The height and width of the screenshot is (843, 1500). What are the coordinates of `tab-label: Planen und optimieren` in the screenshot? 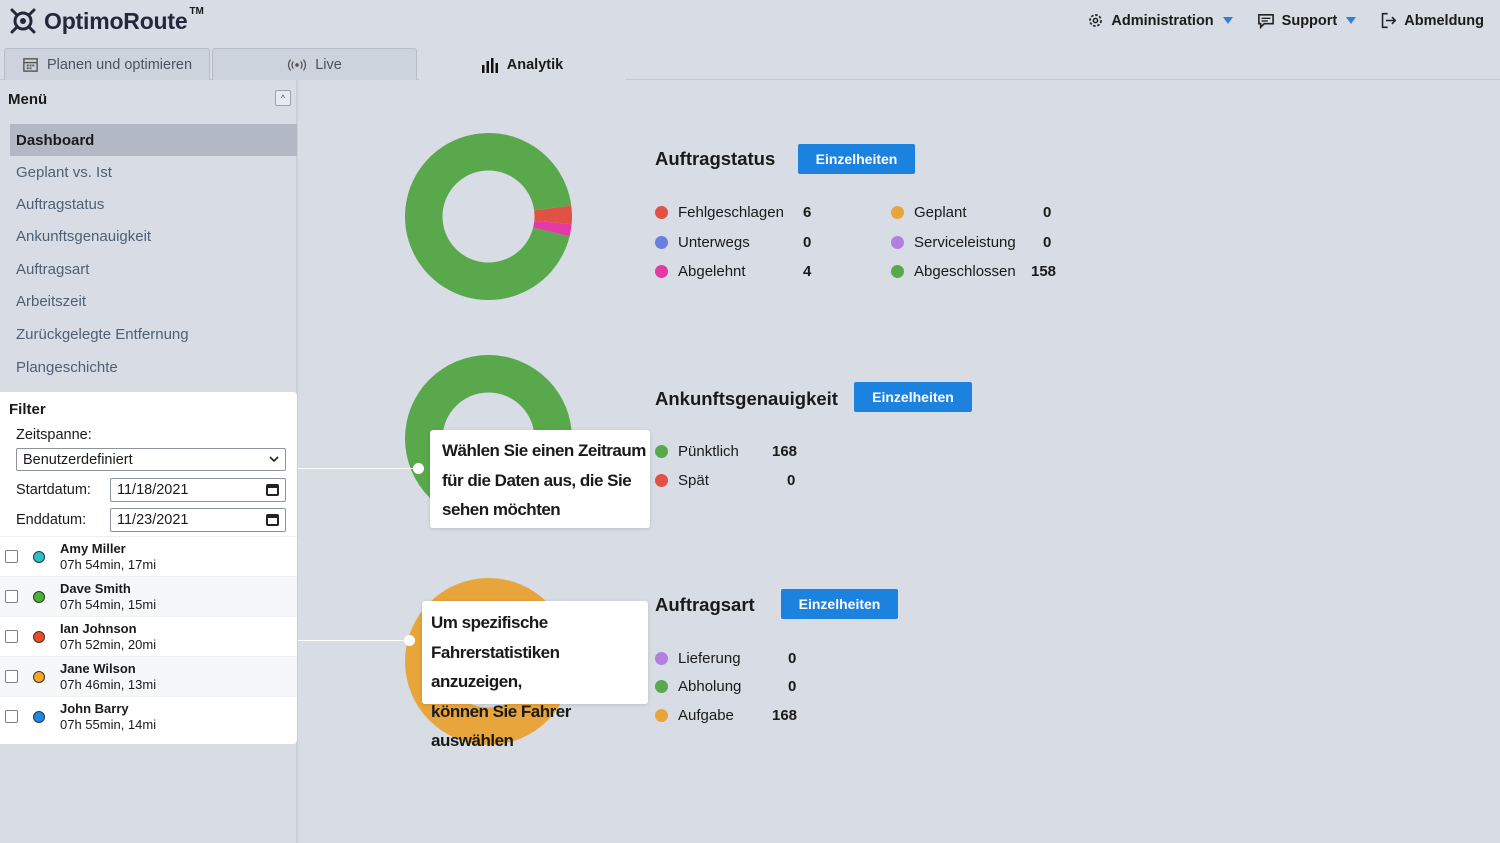 It's located at (119, 64).